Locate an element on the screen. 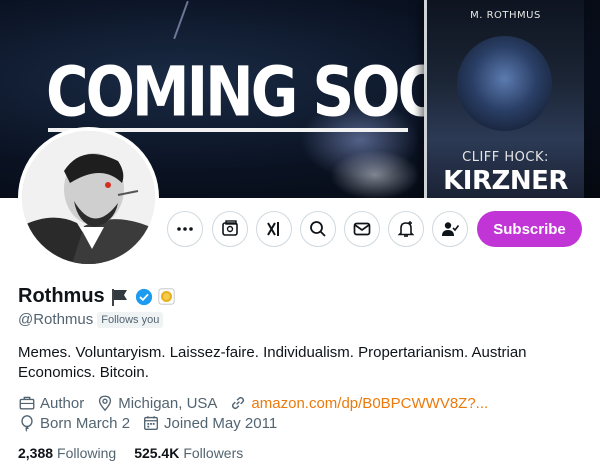  joined-item: Joined May 2011 is located at coordinates (209, 423).